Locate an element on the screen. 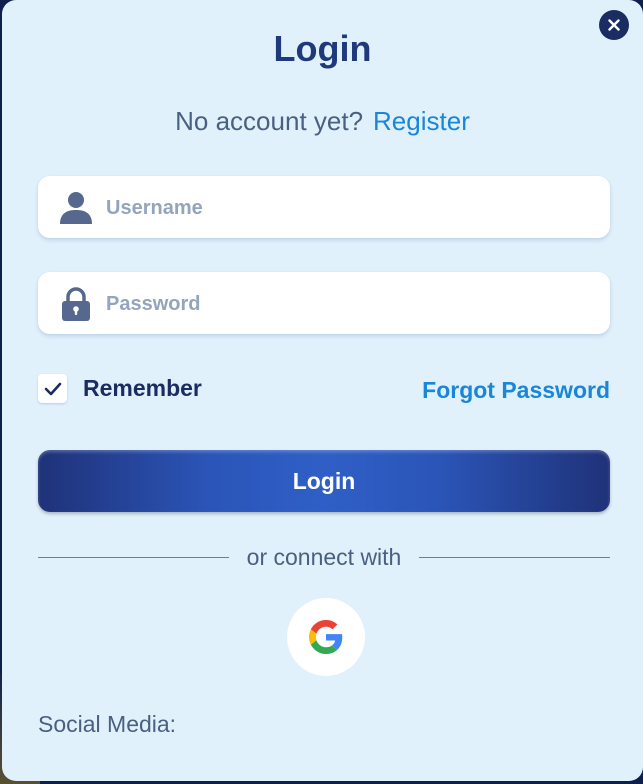  register-link: Register is located at coordinates (421, 121).